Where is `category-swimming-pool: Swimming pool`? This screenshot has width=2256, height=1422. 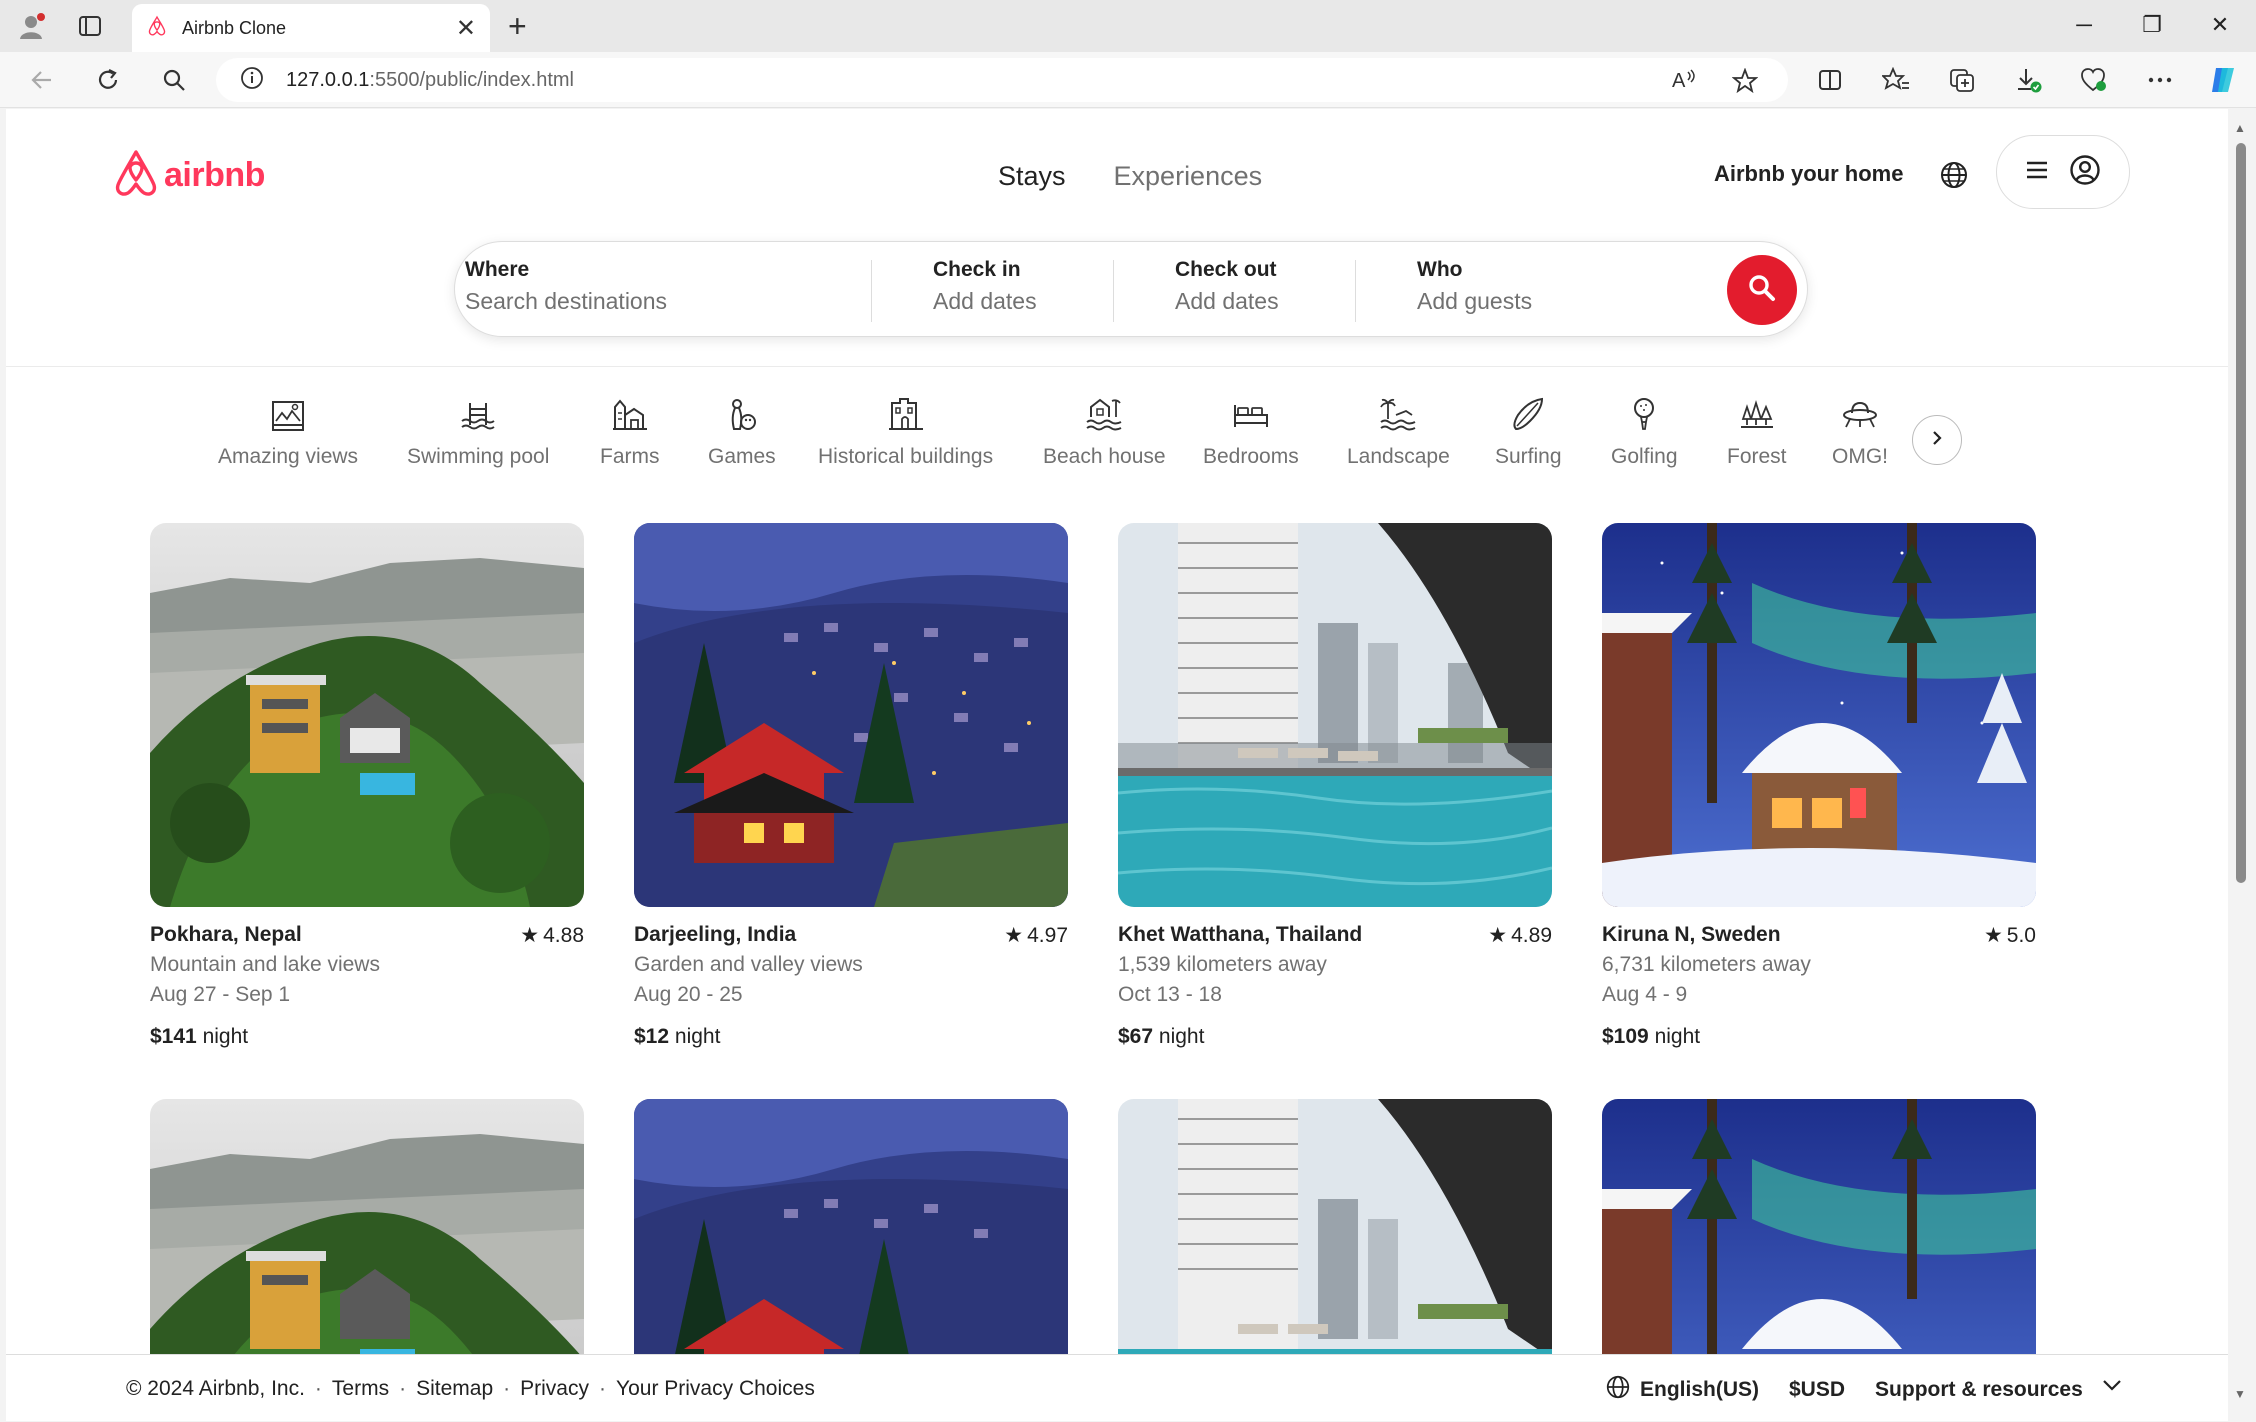 category-swimming-pool: Swimming pool is located at coordinates (478, 432).